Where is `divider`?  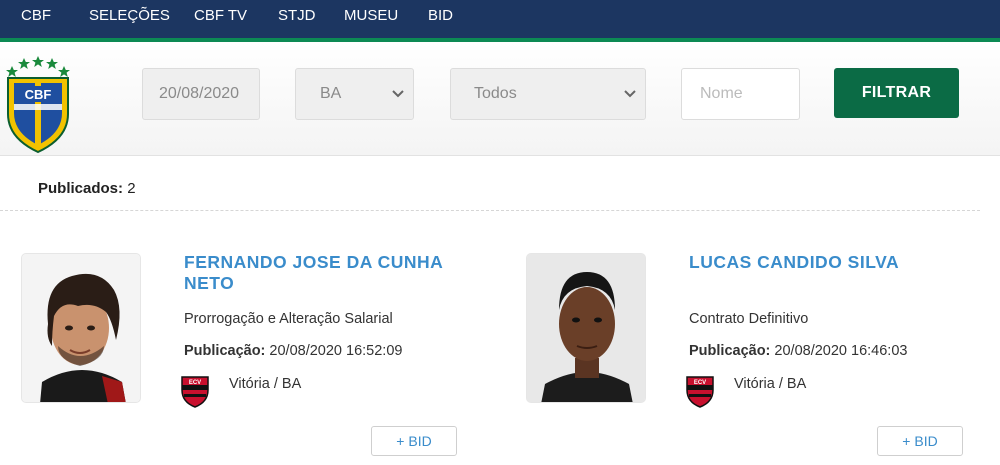
divider is located at coordinates (490, 210).